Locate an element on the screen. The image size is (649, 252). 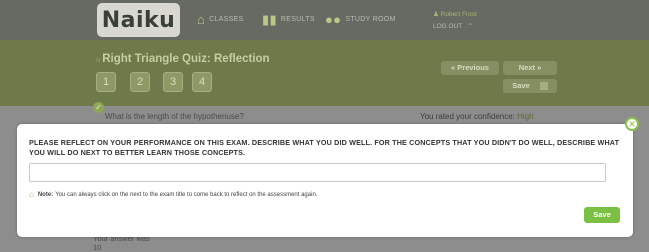
chevron-up-icon: ⌃ is located at coordinates (468, 26).